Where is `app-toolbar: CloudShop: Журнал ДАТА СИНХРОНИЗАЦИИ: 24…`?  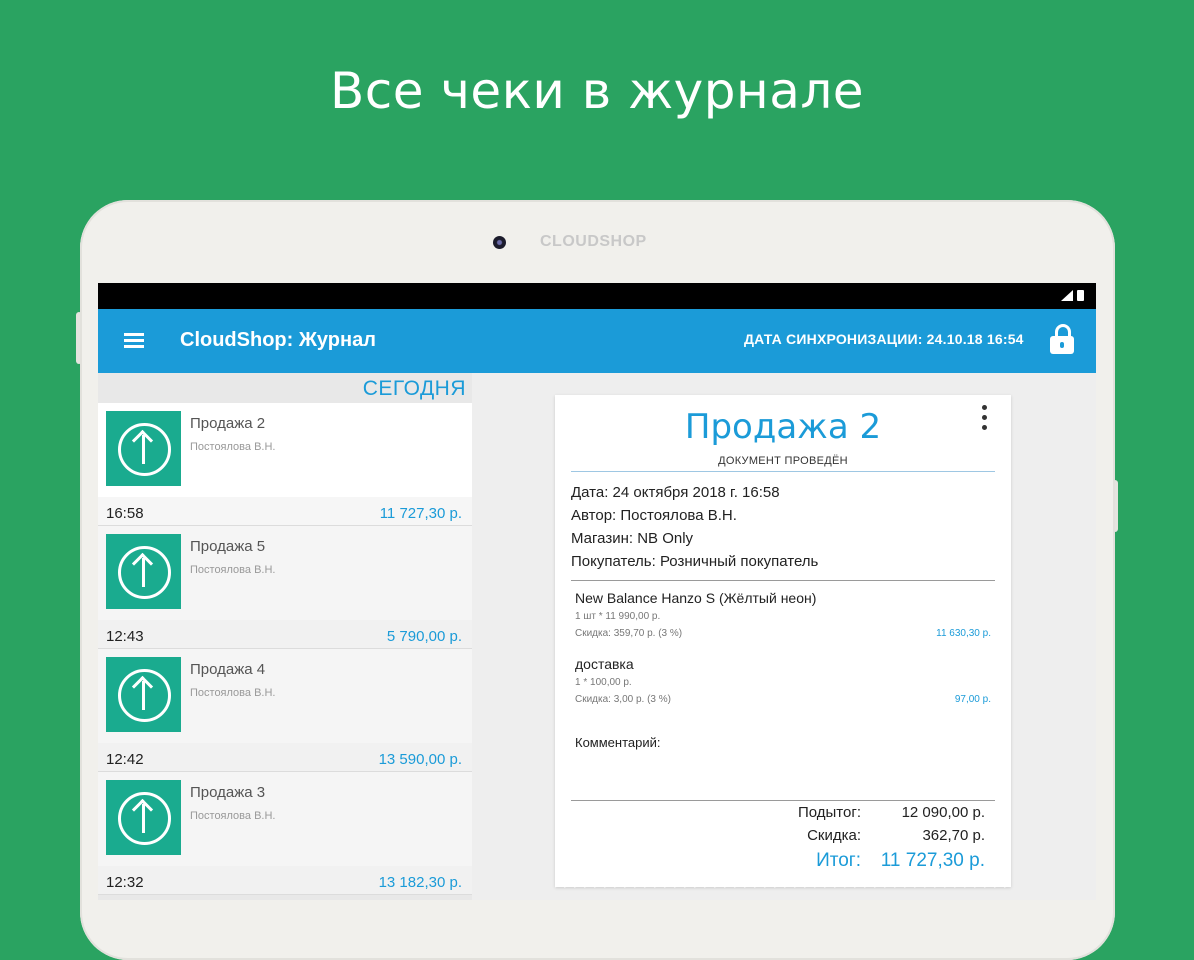
app-toolbar: CloudShop: Журнал ДАТА СИНХРОНИЗАЦИИ: 24… is located at coordinates (597, 341).